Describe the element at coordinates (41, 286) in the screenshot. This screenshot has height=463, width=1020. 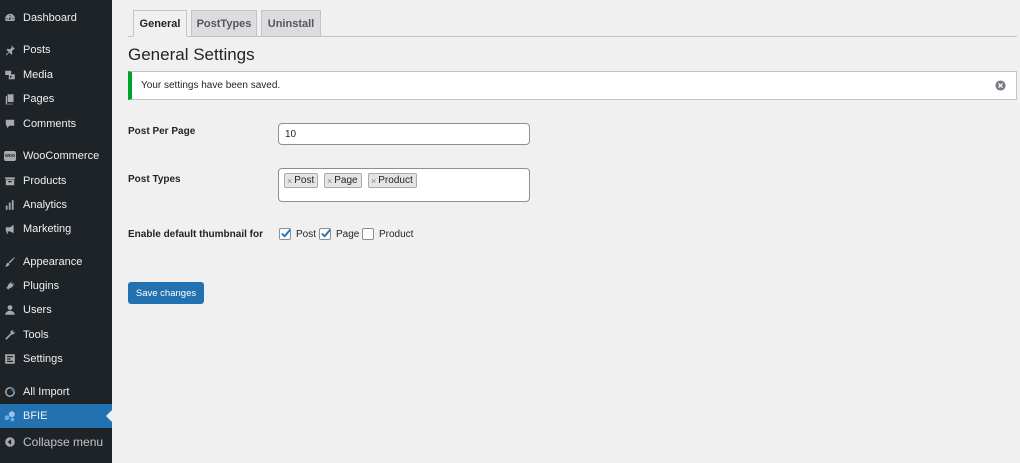
I see `sidebar-item-label: Plugins` at that location.